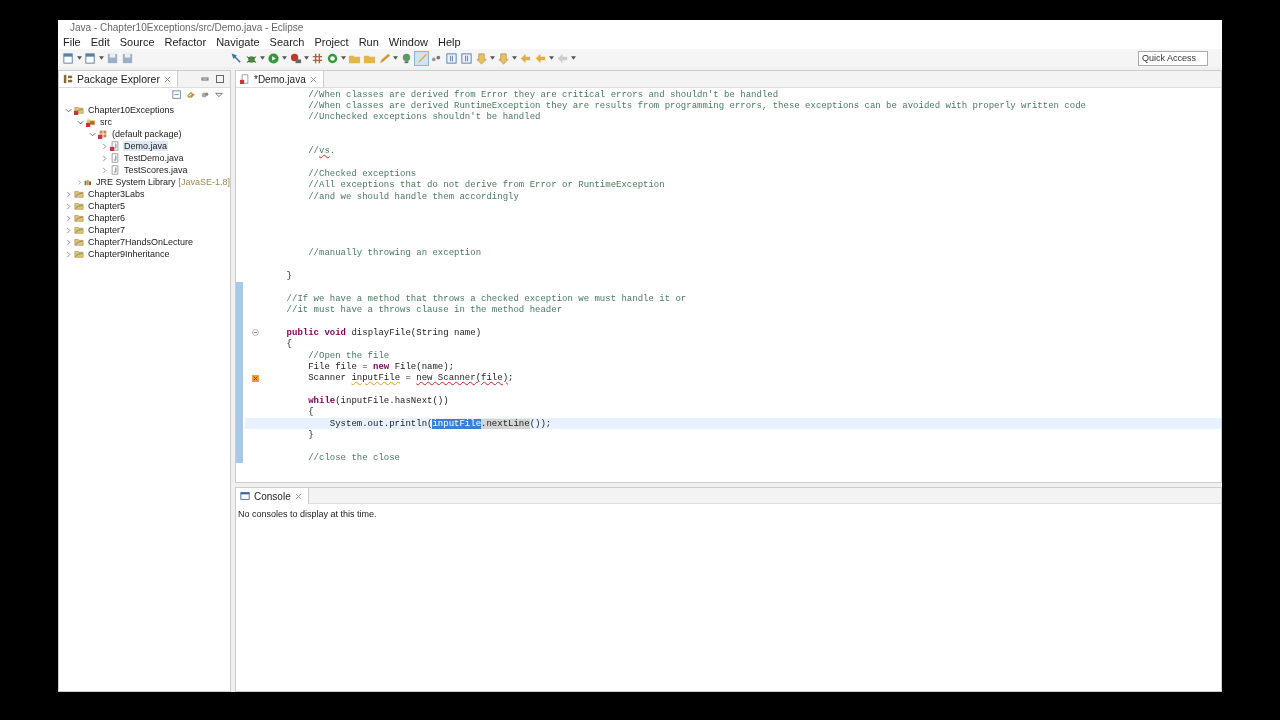  I want to click on menu-item: File, so click(72, 41).